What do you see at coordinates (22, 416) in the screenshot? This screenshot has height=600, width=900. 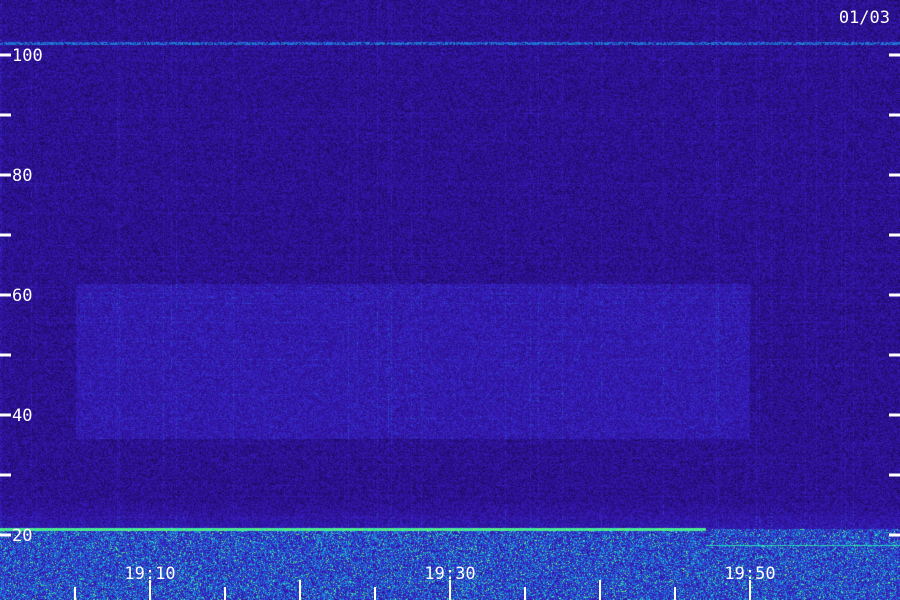 I see `y-tick-label: 40` at bounding box center [22, 416].